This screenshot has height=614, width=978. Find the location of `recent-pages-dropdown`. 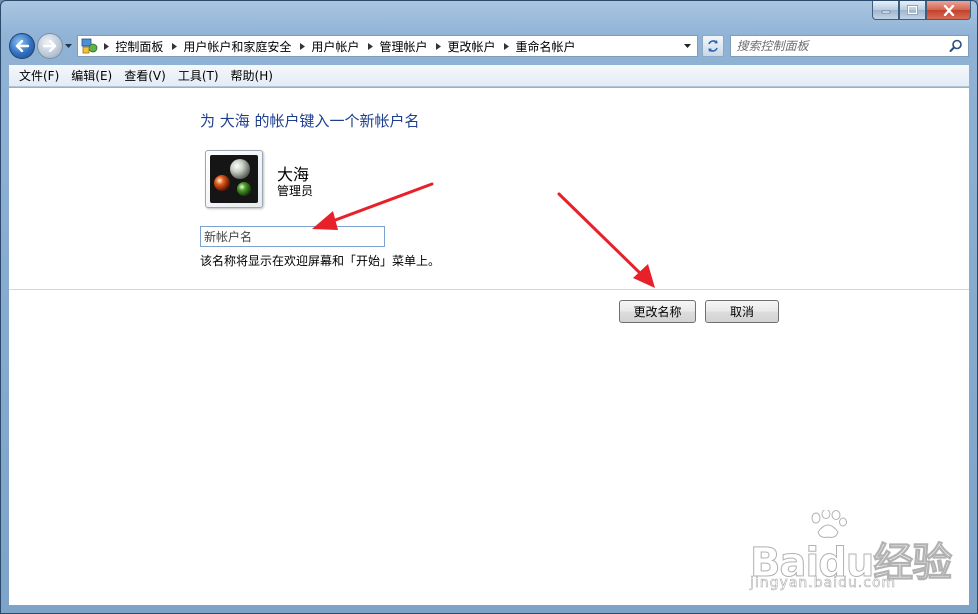

recent-pages-dropdown is located at coordinates (69, 46).